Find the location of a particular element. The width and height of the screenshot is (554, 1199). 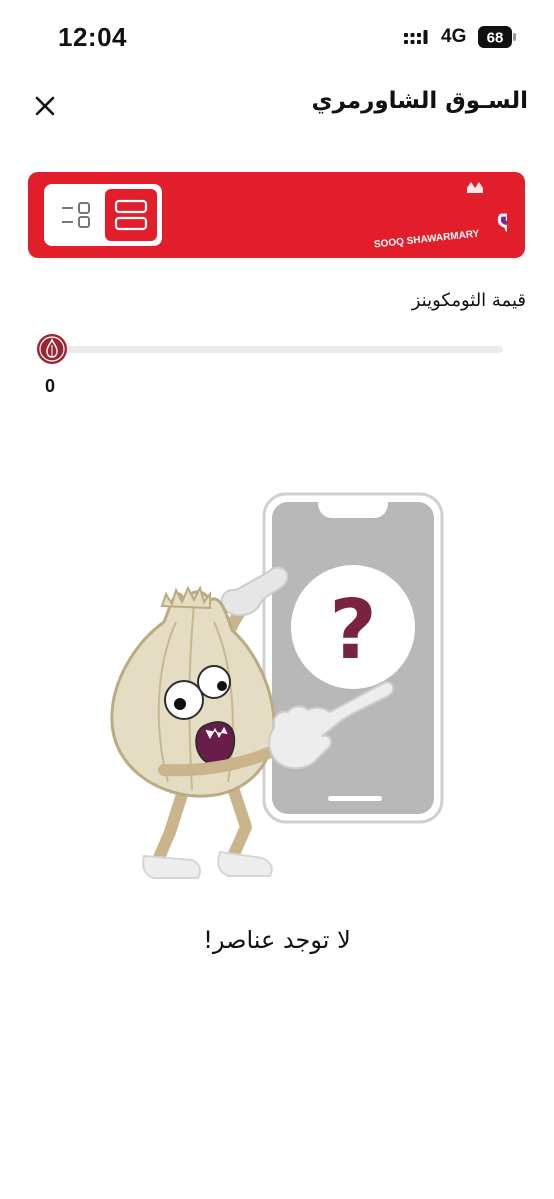

battery-level: 68 is located at coordinates (495, 38).